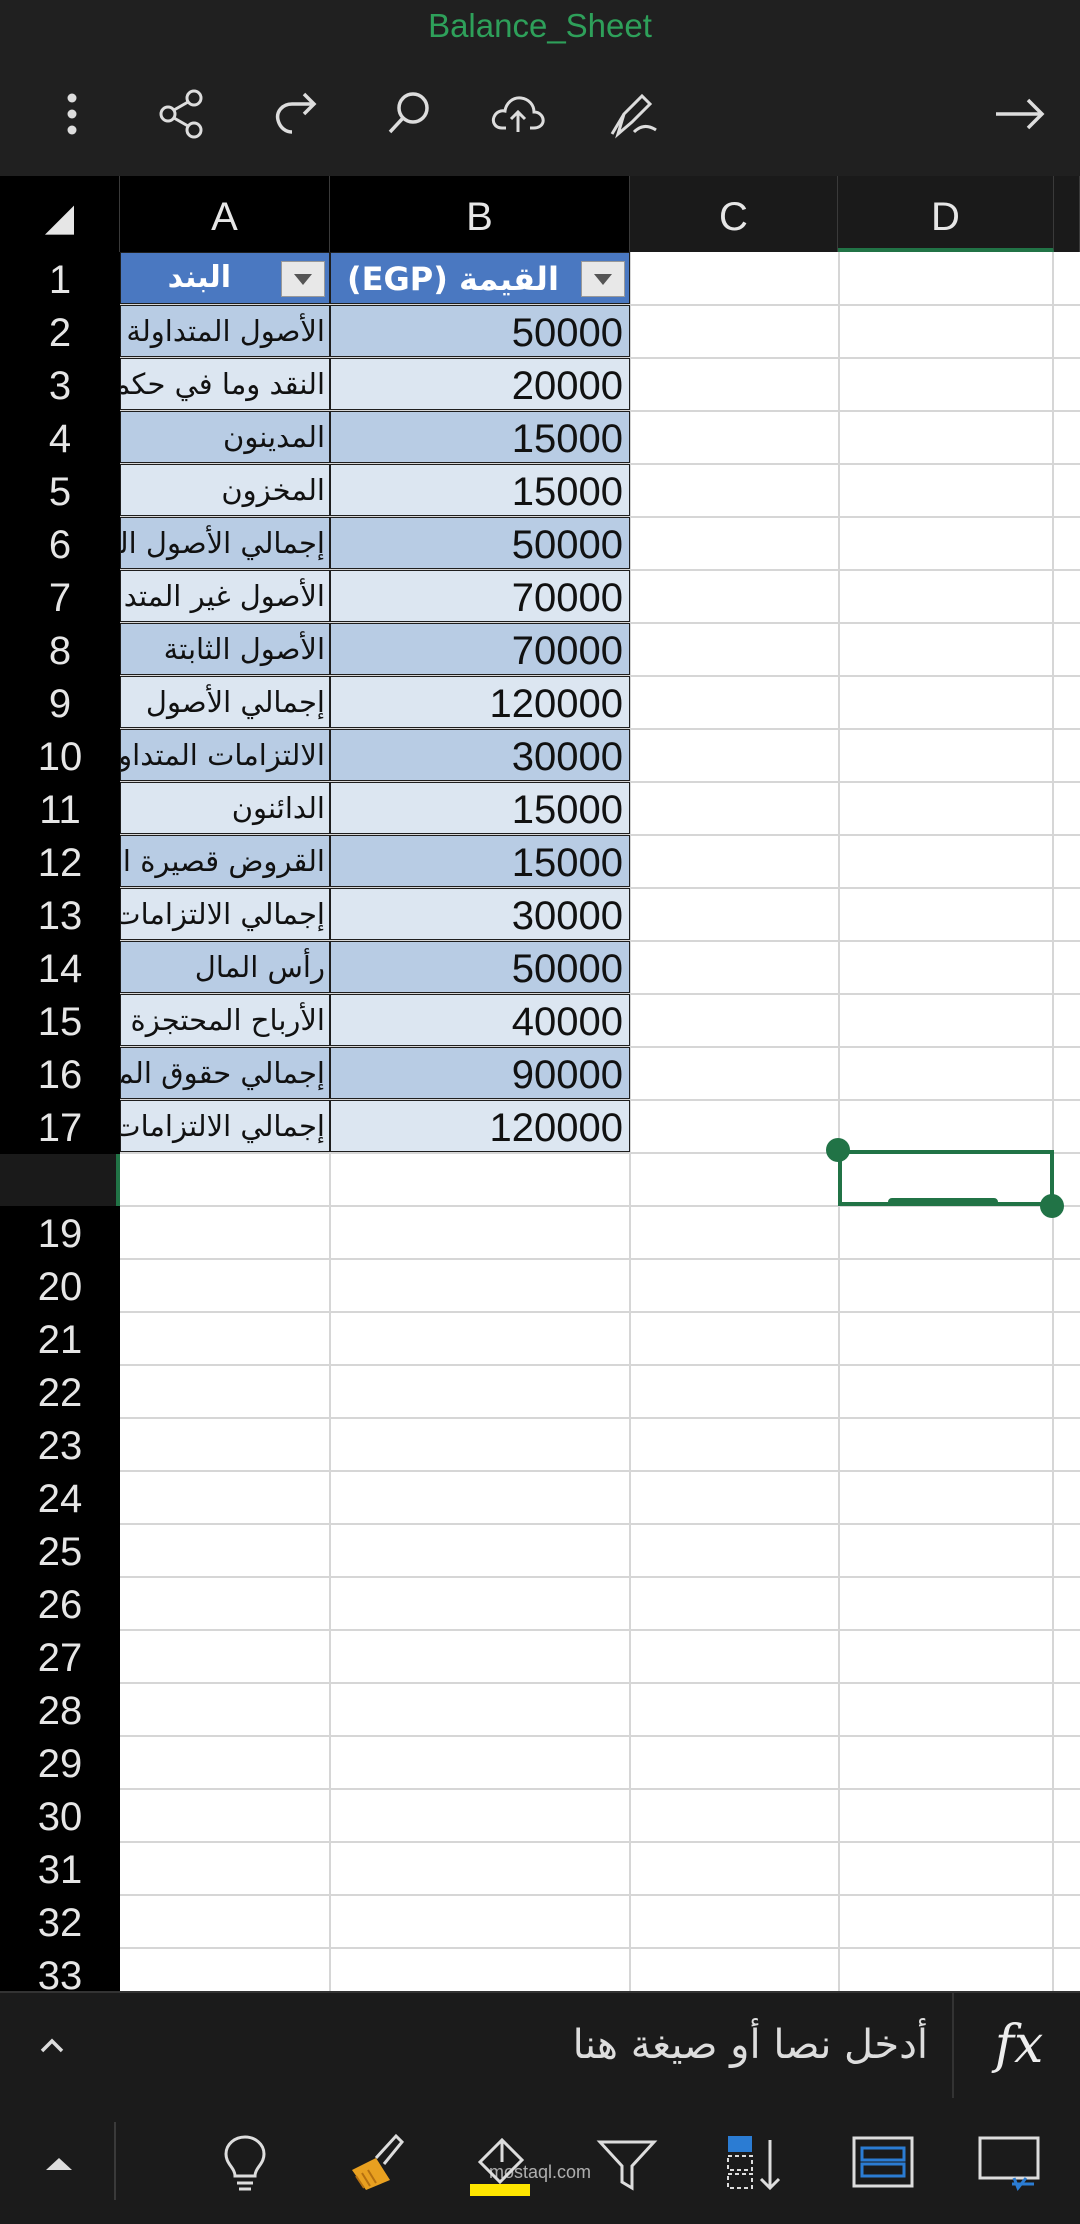  I want to click on cloud-upload-icon, so click(518, 114).